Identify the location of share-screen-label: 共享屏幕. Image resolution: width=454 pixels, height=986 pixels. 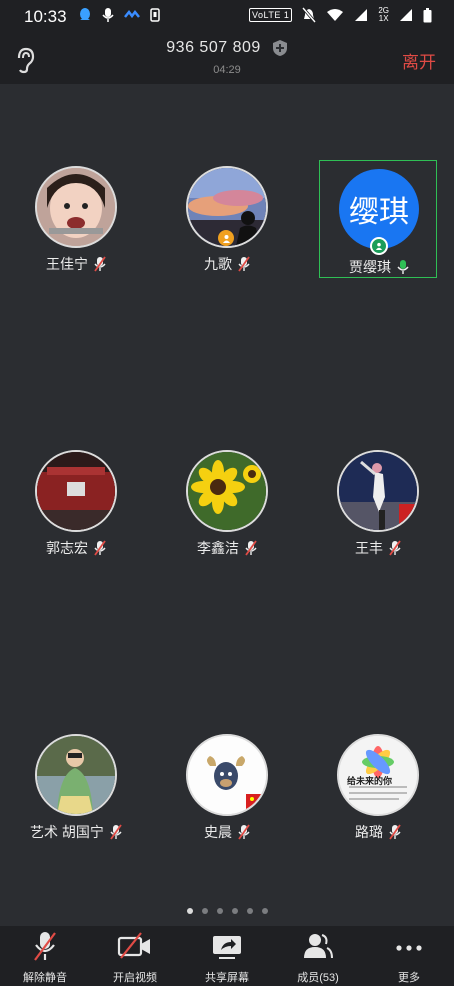
(227, 978).